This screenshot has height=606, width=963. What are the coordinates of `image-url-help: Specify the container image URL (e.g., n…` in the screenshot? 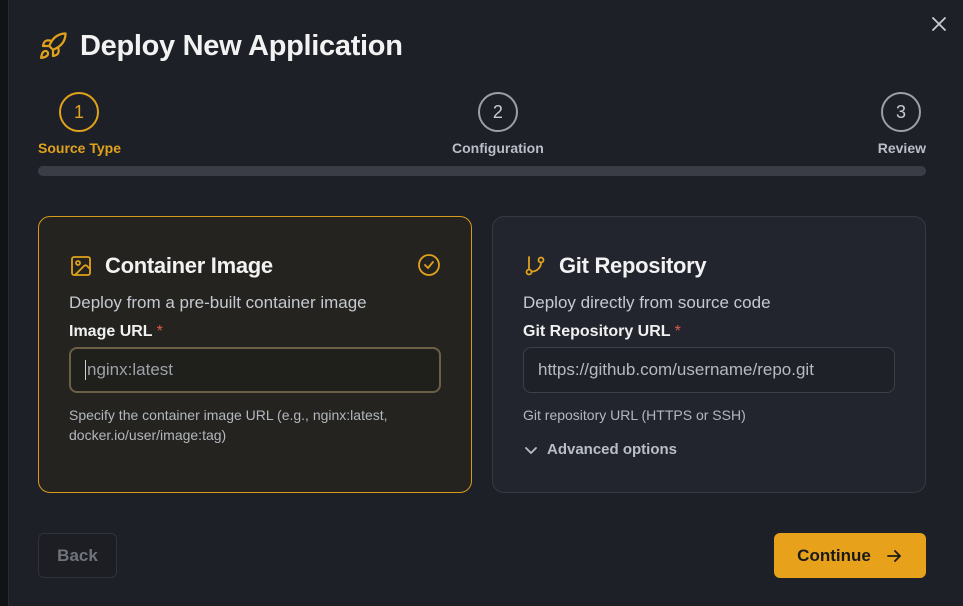 It's located at (228, 425).